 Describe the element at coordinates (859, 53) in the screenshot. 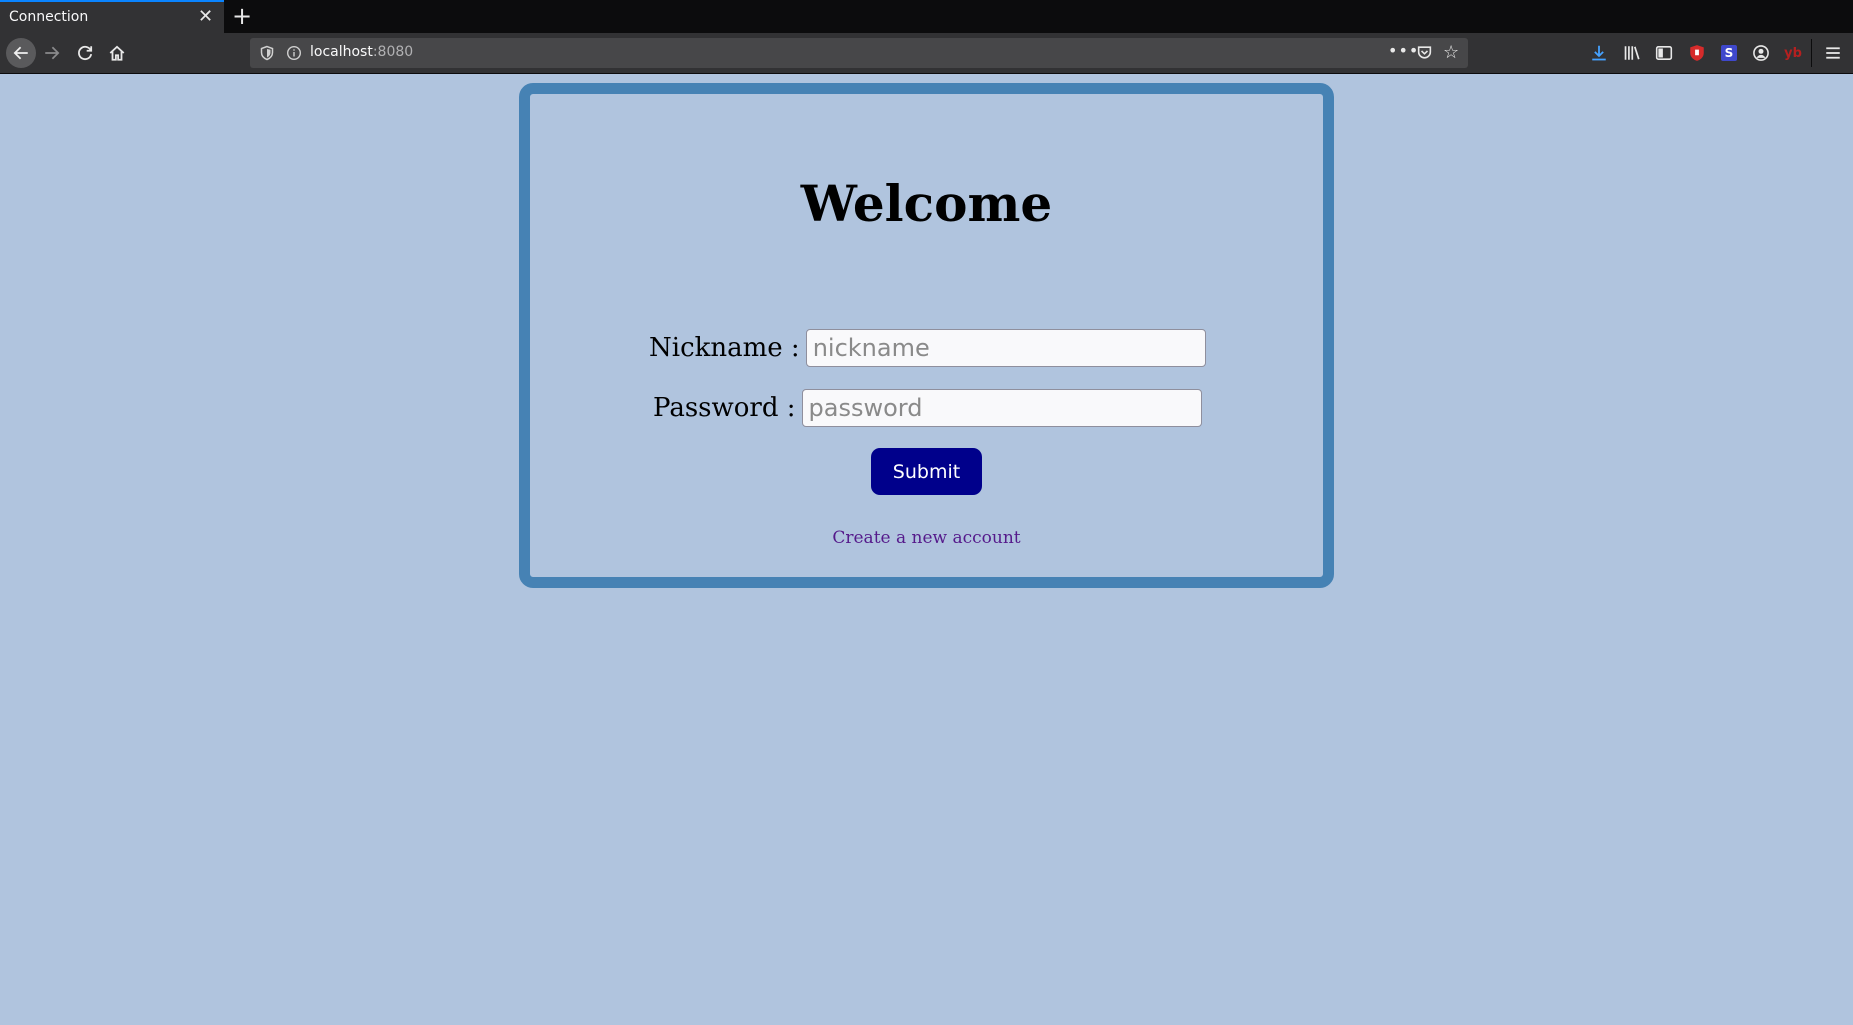

I see `address-bar: localhost:8080 ••• ☆` at that location.